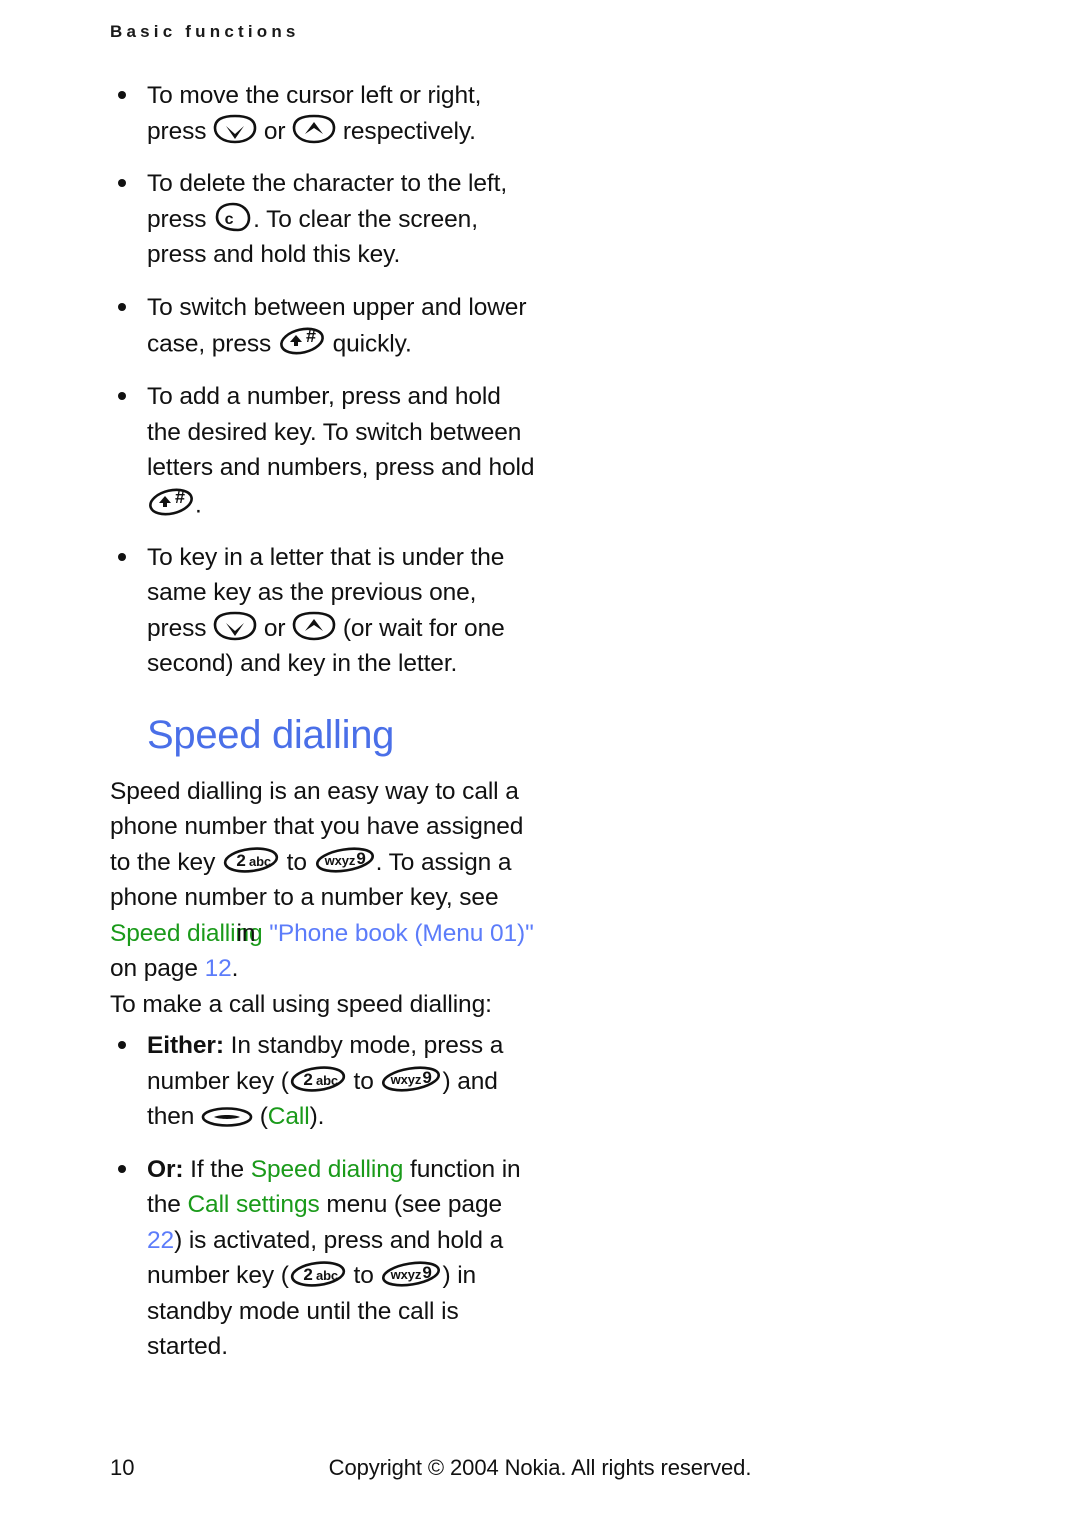  I want to click on page-title: Speed dialling, so click(271, 734).